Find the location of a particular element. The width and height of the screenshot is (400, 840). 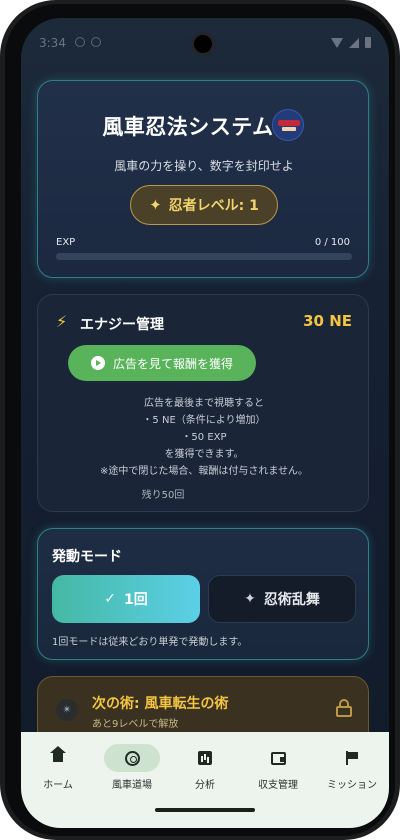

next-skill-subtitle: あと9レベルで解放 is located at coordinates (135, 724).